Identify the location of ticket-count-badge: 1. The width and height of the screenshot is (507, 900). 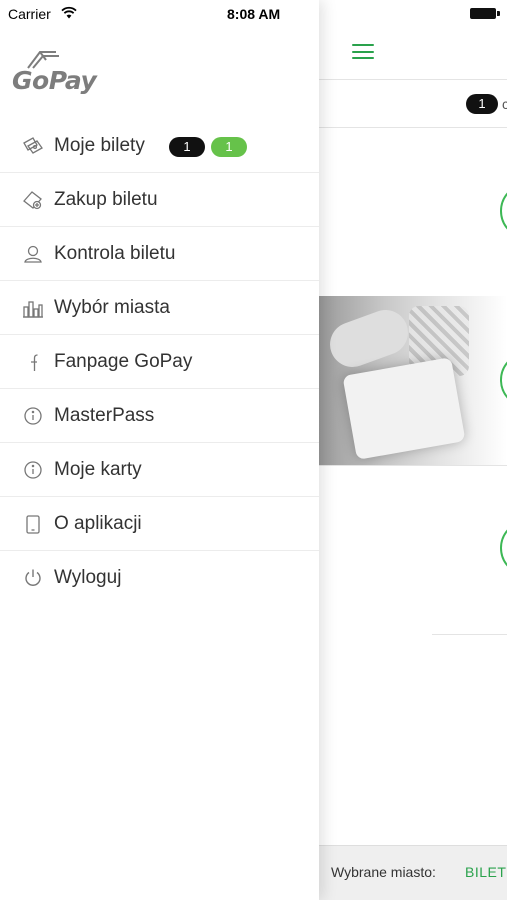
(482, 104).